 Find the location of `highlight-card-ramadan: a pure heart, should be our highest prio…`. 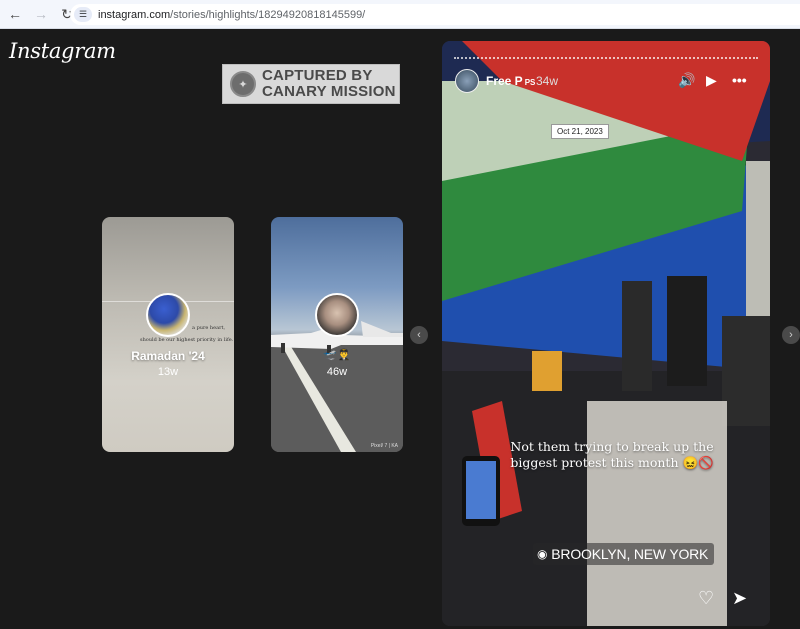

highlight-card-ramadan: a pure heart, should be our highest prio… is located at coordinates (168, 334).